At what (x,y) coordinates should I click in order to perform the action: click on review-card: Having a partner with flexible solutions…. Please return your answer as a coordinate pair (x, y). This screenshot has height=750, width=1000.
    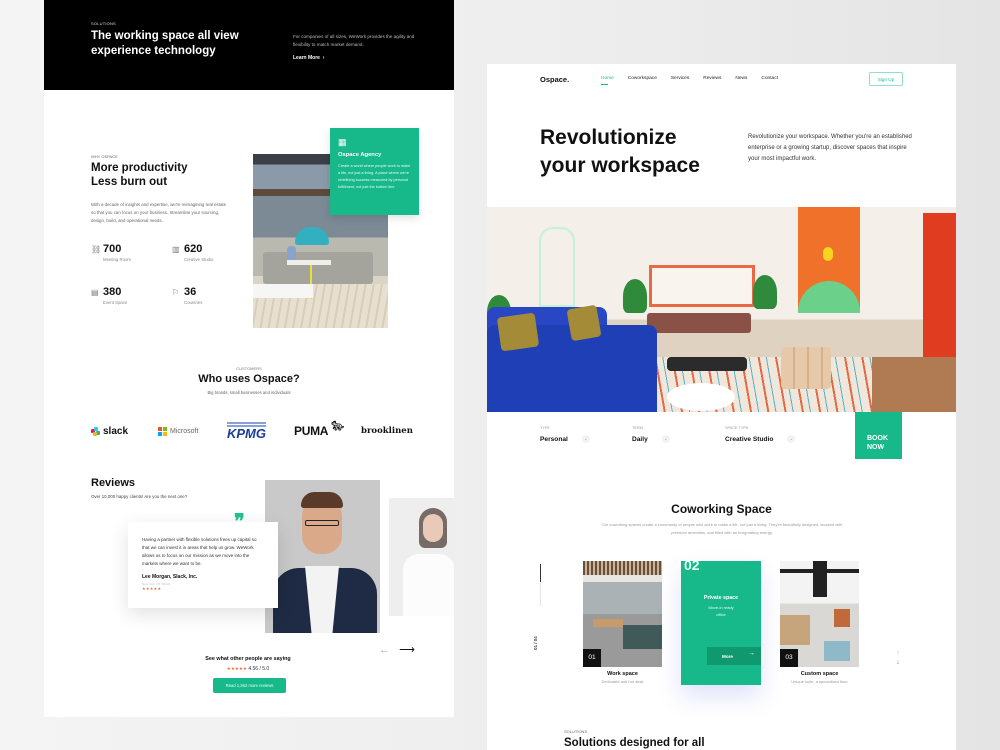
    Looking at the image, I should click on (203, 565).